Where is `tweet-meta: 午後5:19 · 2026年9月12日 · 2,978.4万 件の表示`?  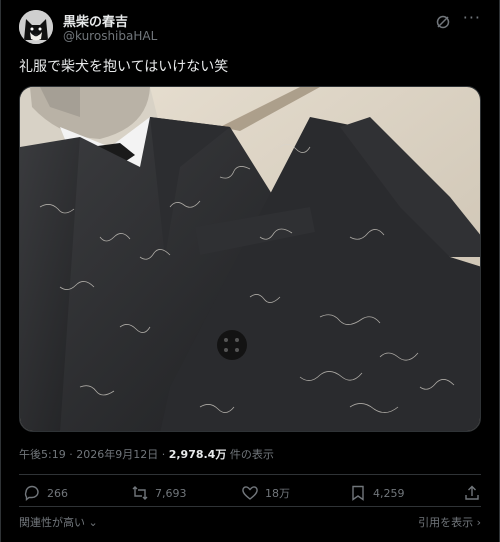
tweet-meta: 午後5:19 · 2026年9月12日 · 2,978.4万 件の表示 is located at coordinates (146, 454).